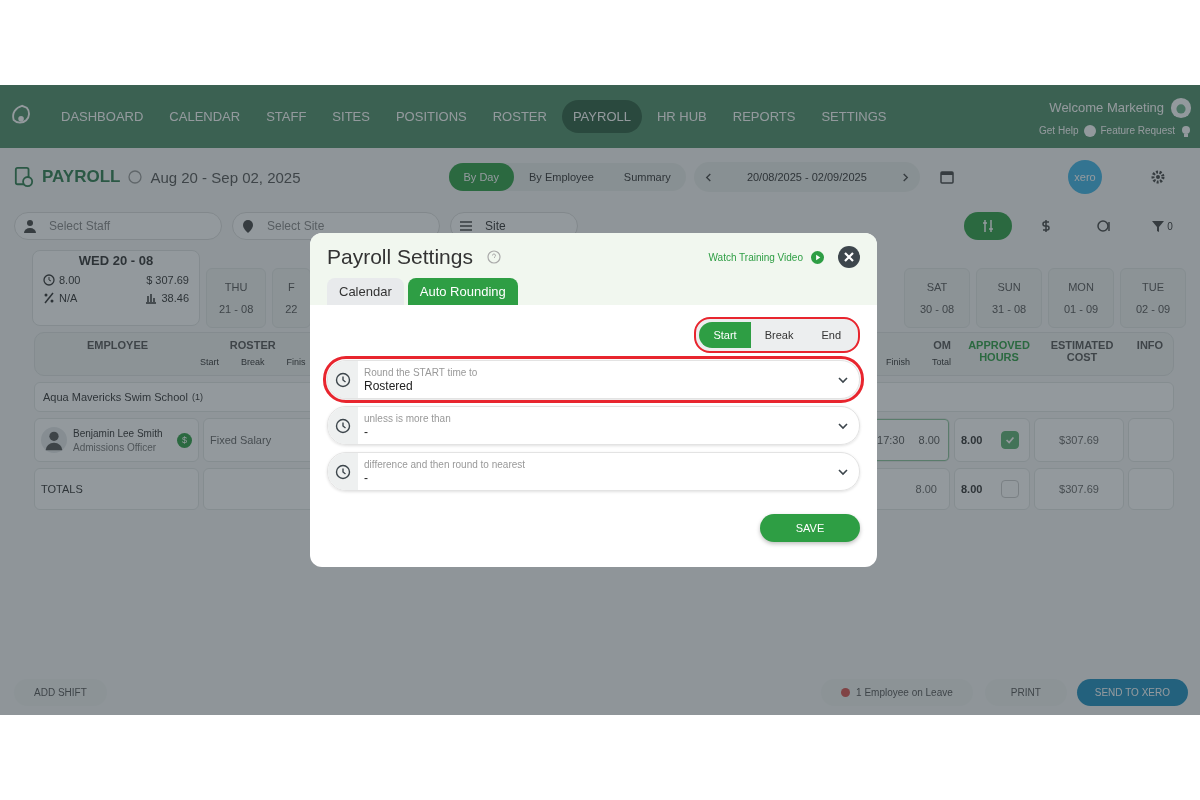  Describe the element at coordinates (972, 440) in the screenshot. I see `approved-hours: 8.00` at that location.